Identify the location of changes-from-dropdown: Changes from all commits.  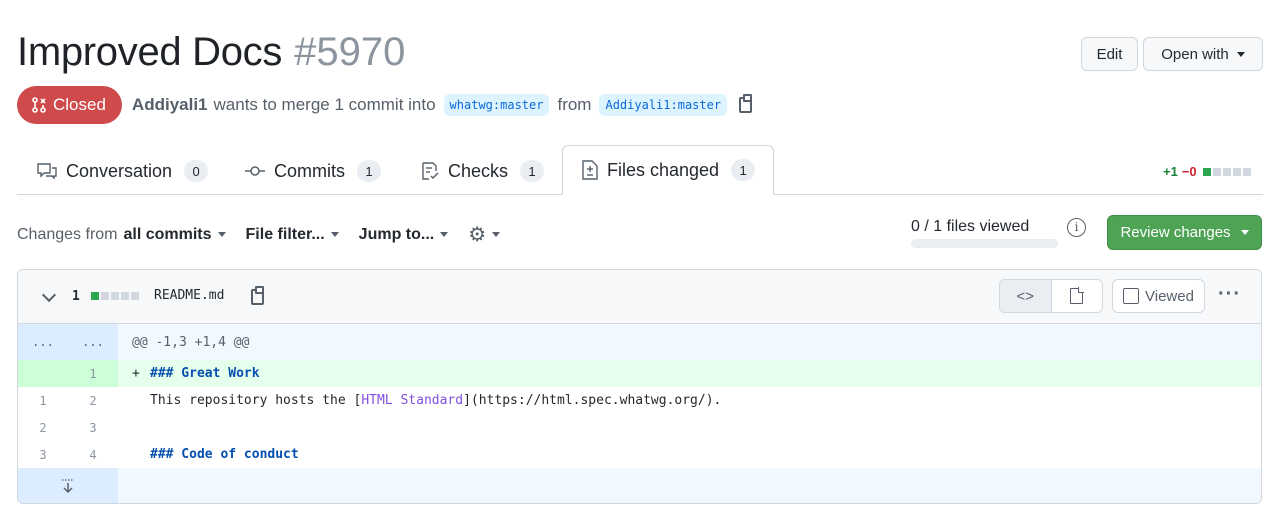
(121, 235).